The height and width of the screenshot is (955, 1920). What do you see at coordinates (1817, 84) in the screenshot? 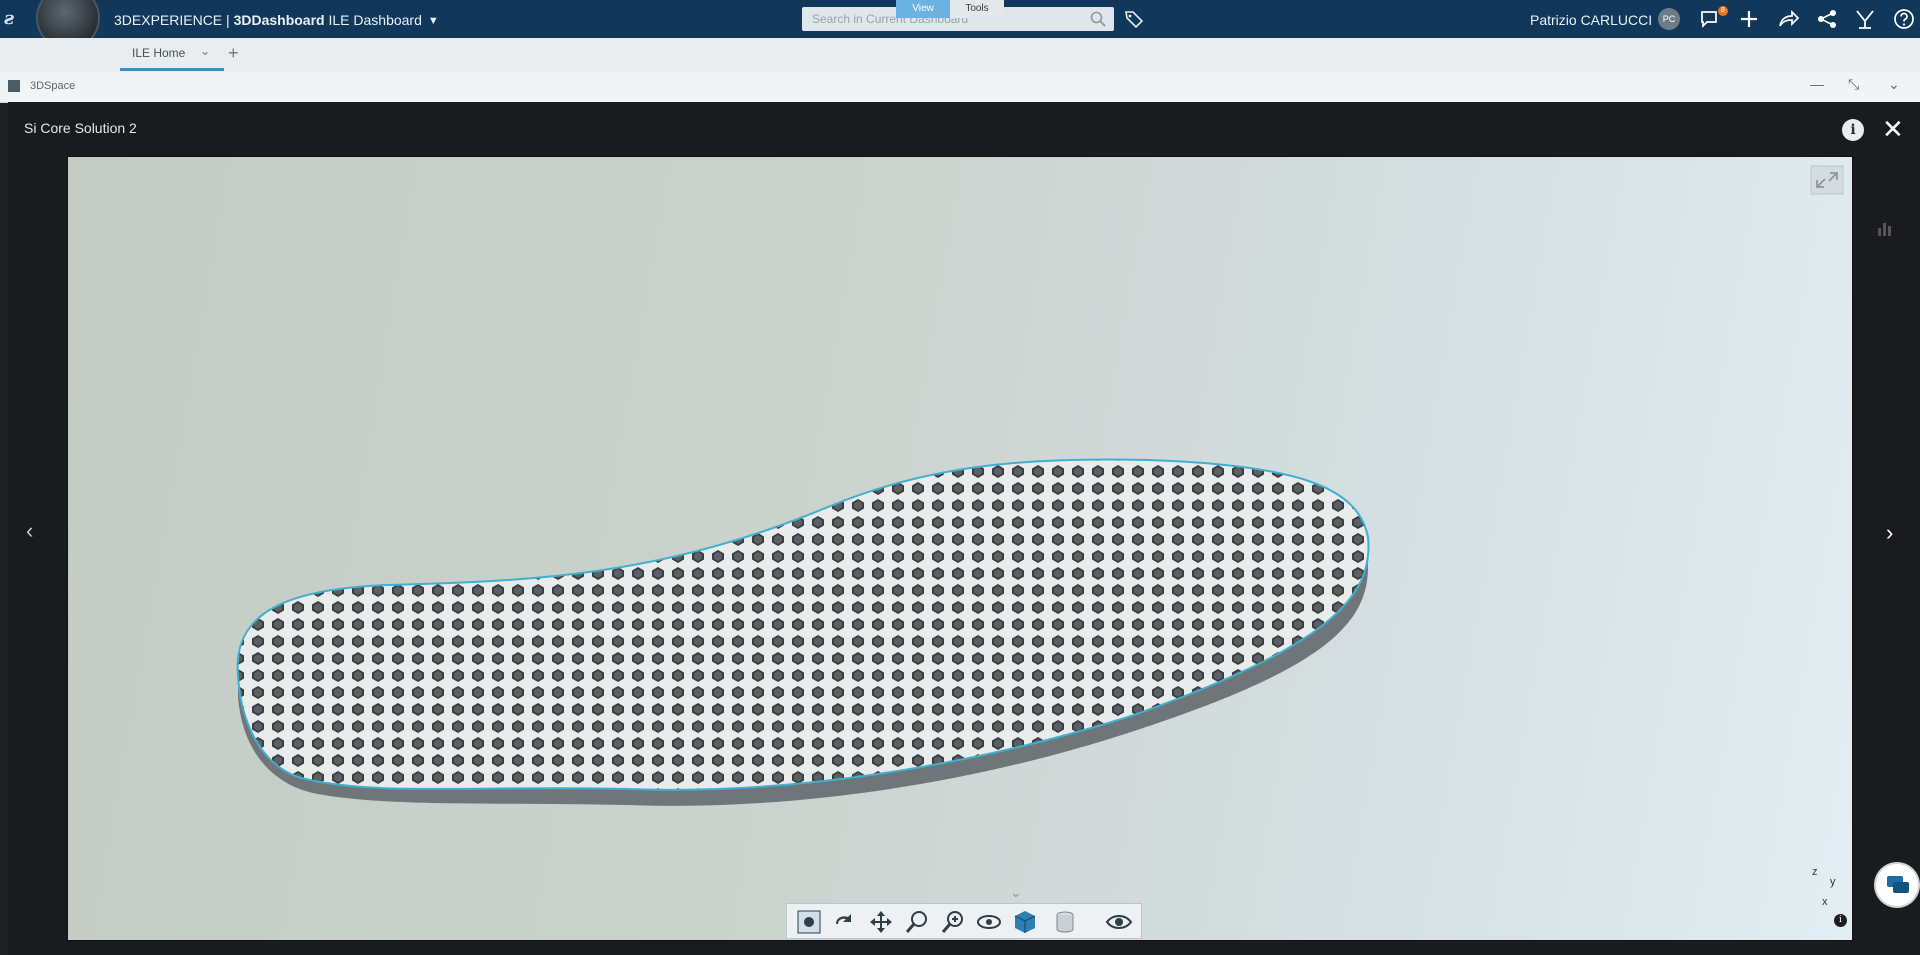
I see `minimize-icon: —` at bounding box center [1817, 84].